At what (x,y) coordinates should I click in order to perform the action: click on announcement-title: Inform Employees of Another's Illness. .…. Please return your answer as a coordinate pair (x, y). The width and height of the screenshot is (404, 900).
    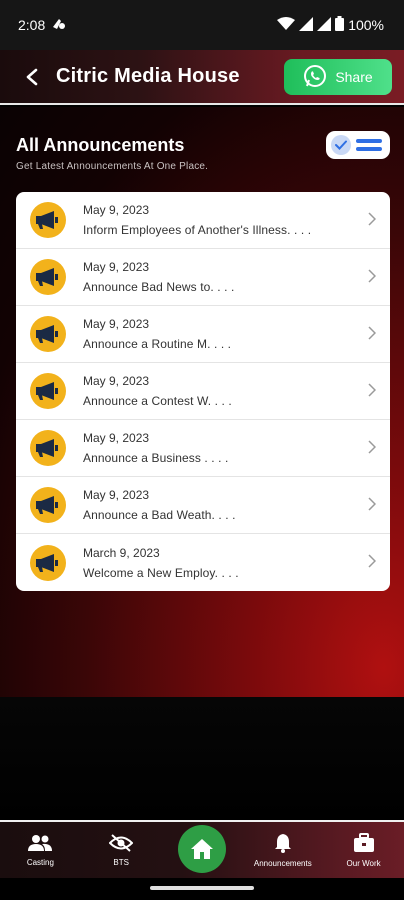
    Looking at the image, I should click on (197, 230).